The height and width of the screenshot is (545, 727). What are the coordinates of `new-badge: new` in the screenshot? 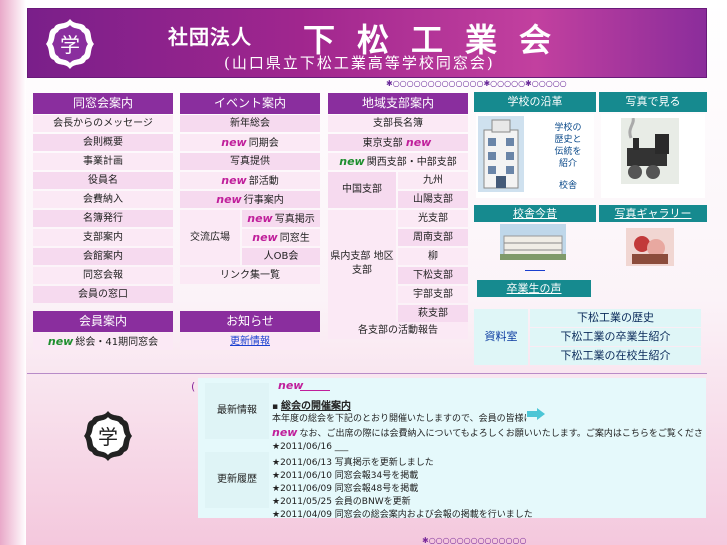 It's located at (60, 341).